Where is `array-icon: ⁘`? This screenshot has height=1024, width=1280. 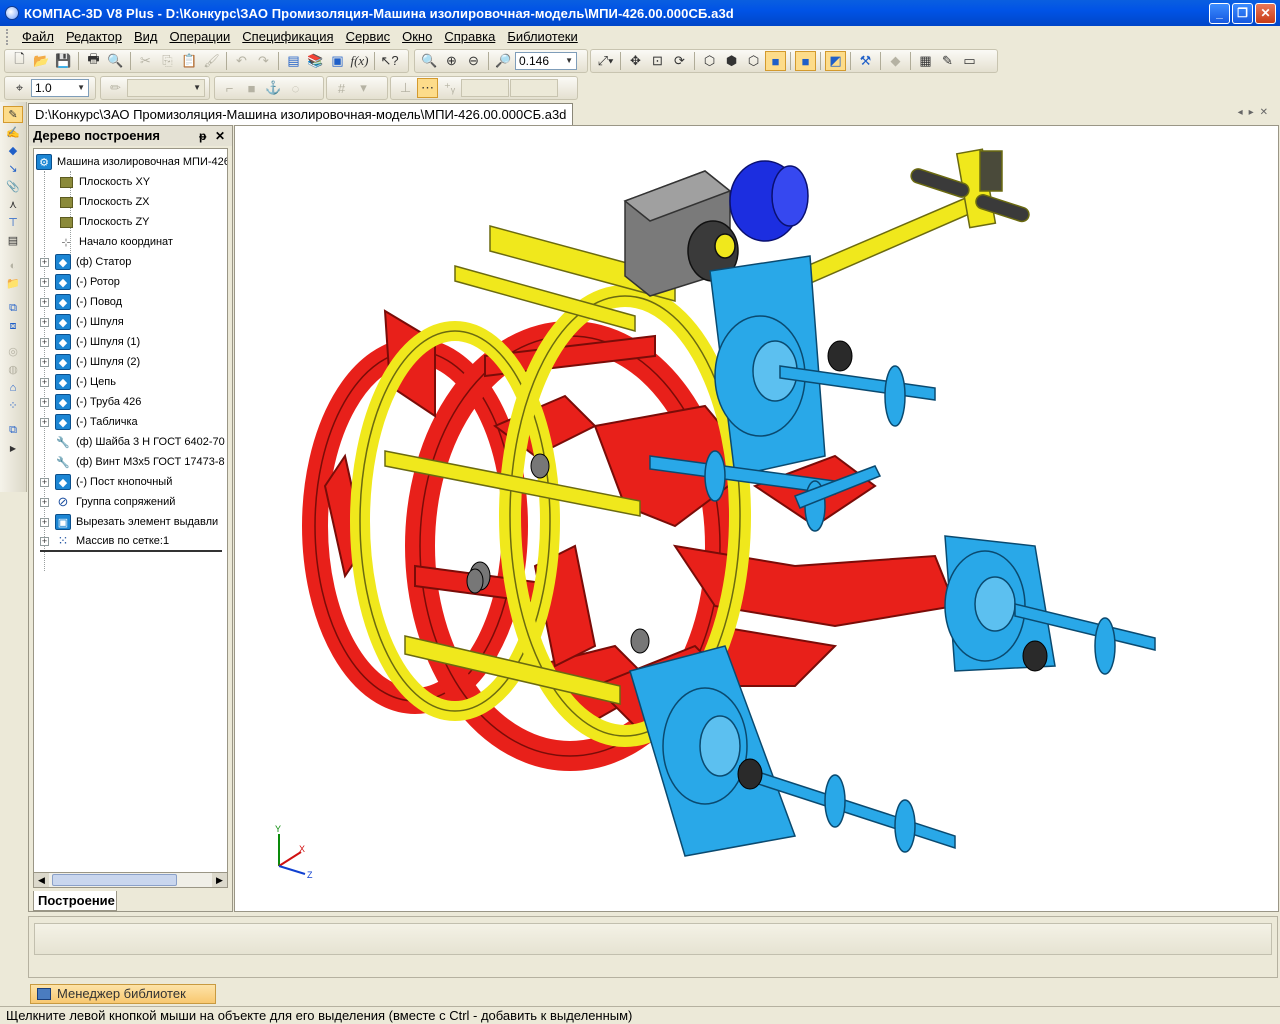
array-icon: ⁘ is located at coordinates (13, 405).